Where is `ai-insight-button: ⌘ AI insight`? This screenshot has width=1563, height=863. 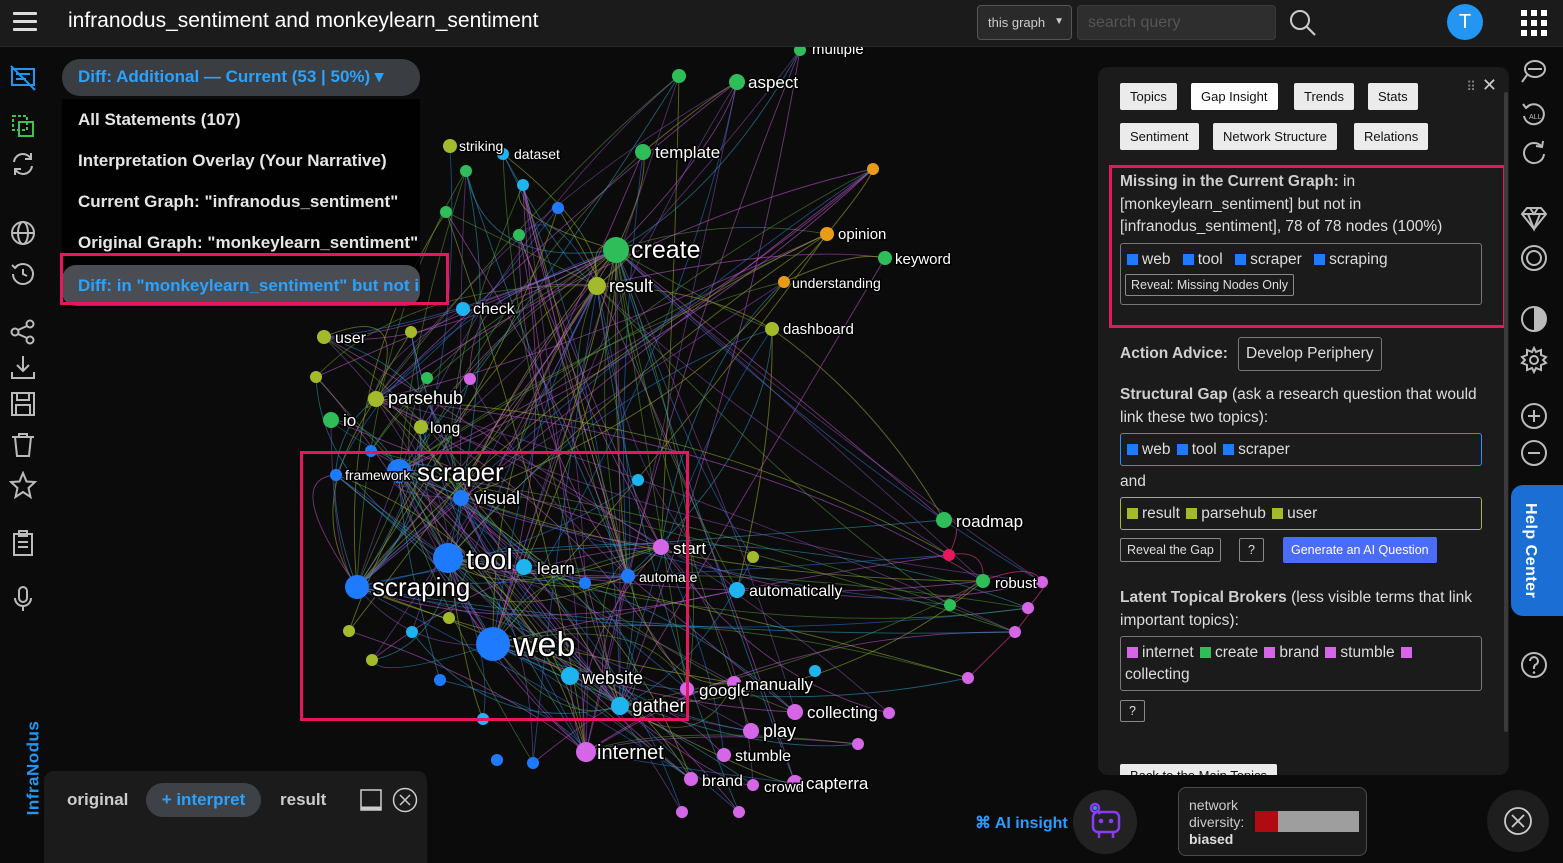
ai-insight-button: ⌘ AI insight is located at coordinates (1021, 823).